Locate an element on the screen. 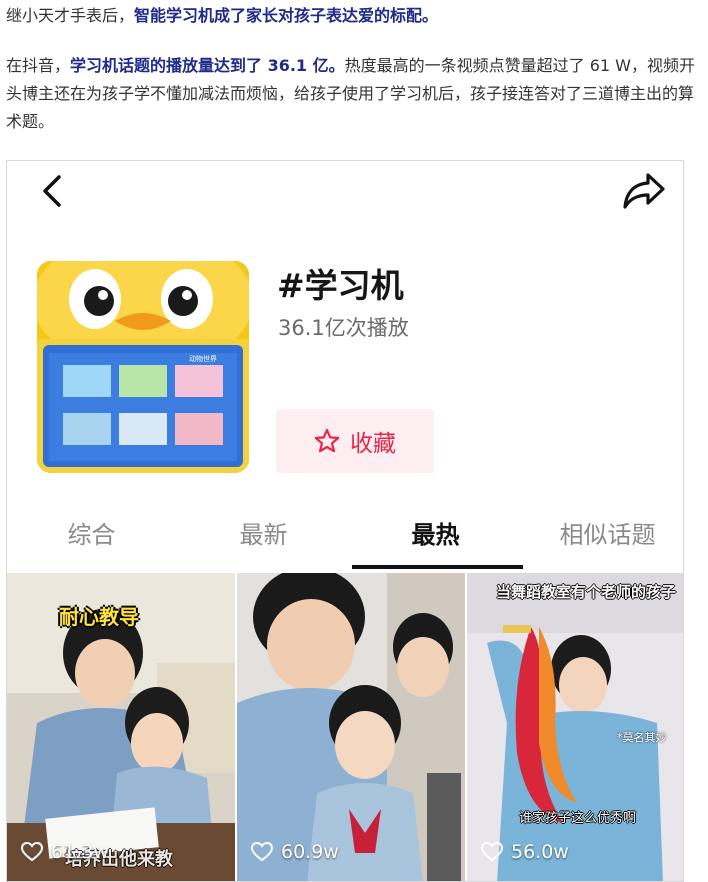  tab-hottest: 最热 is located at coordinates (435, 532).